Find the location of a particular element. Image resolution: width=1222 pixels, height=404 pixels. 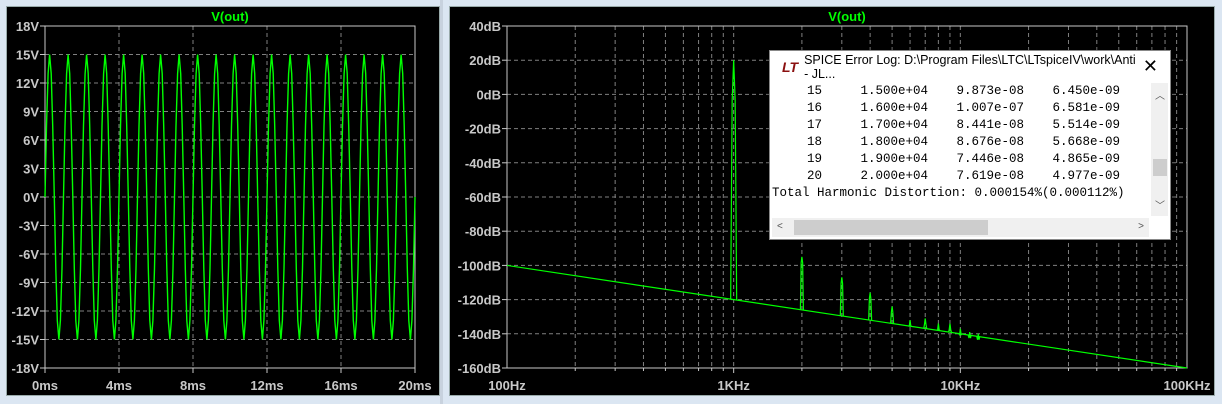

window-splitter is located at coordinates (441, 202).